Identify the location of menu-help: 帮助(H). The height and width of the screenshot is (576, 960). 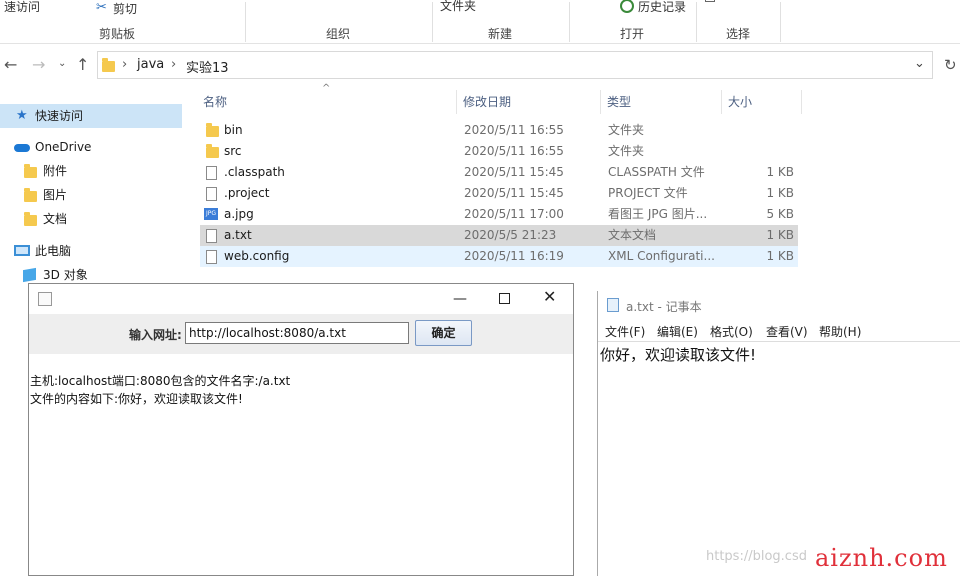
(840, 331).